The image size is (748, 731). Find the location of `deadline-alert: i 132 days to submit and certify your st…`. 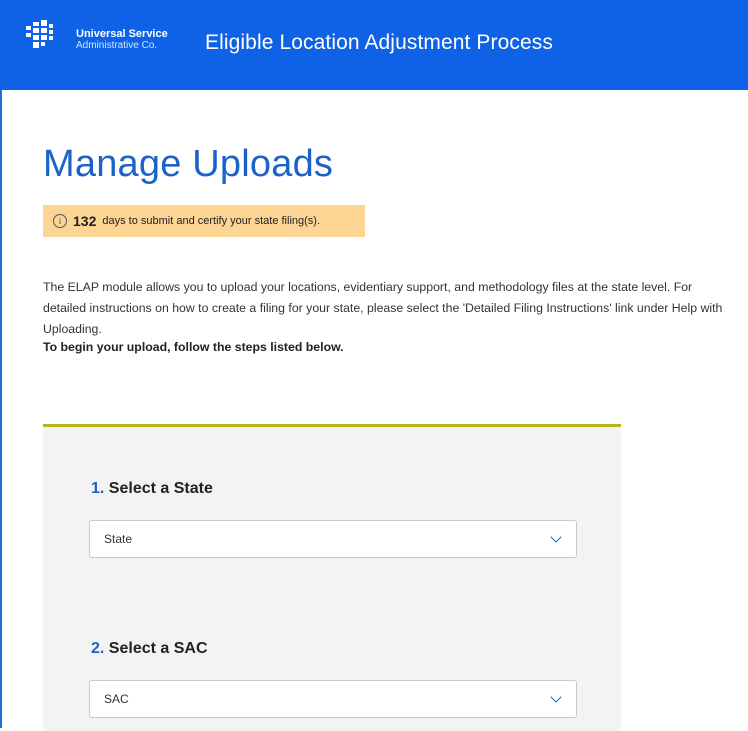

deadline-alert: i 132 days to submit and certify your st… is located at coordinates (204, 221).